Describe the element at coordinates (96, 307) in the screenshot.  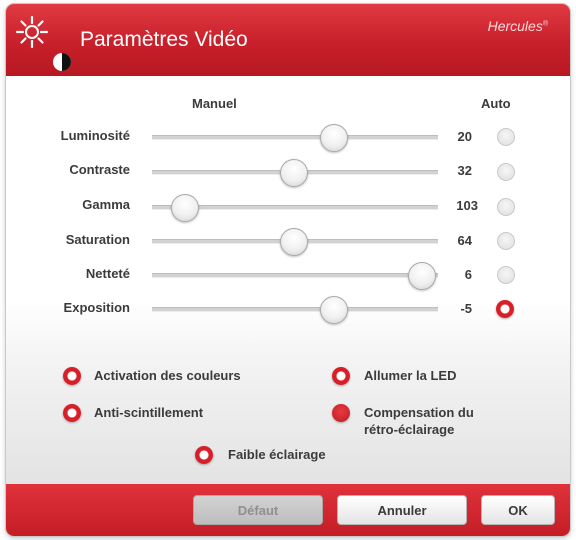
I see `slider-label: Exposition` at that location.